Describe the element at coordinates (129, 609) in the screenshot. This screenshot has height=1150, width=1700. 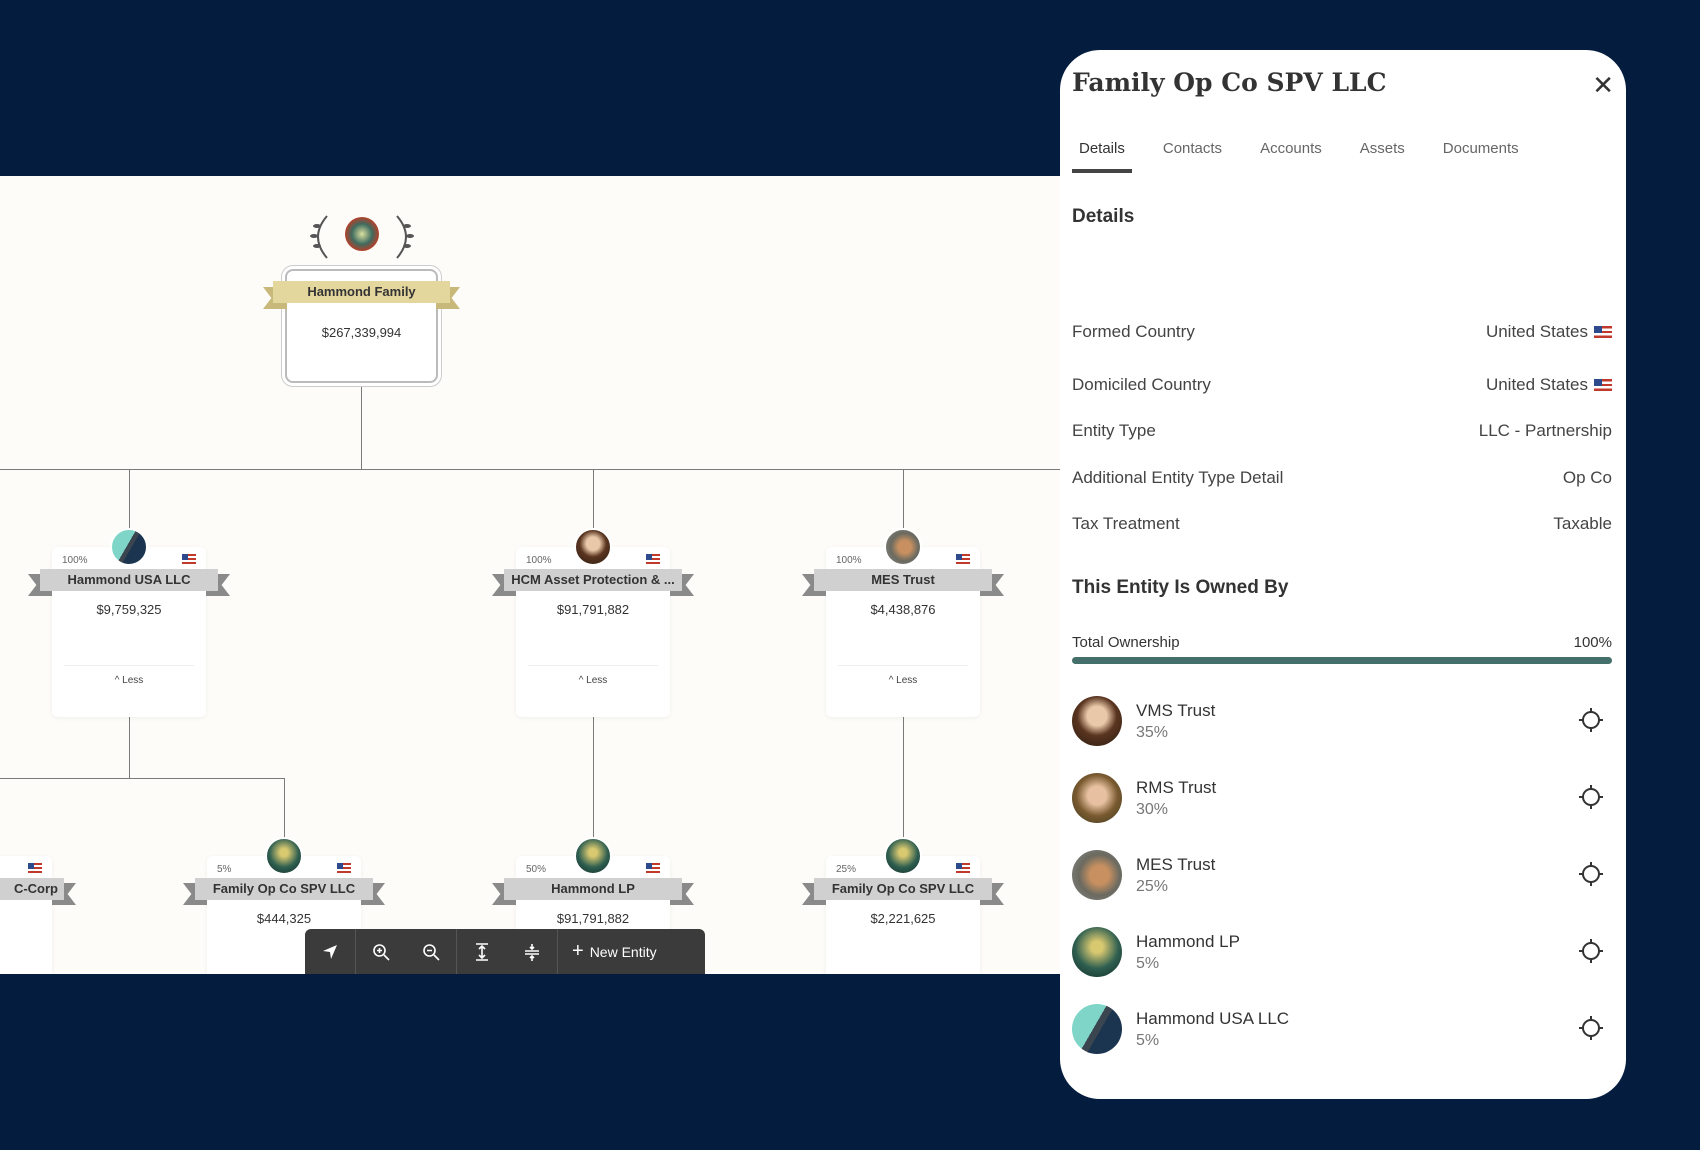
I see `entity-value: $9,759,325` at that location.